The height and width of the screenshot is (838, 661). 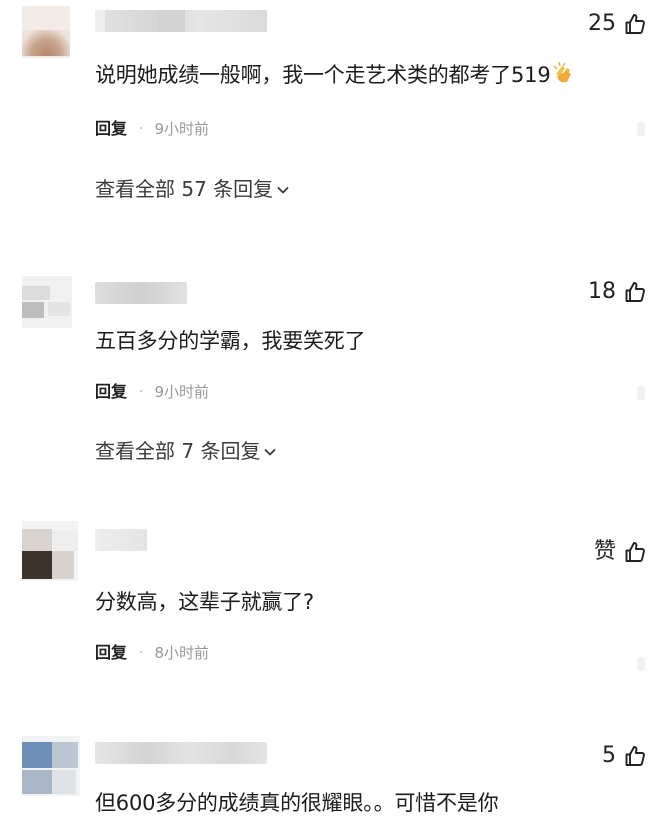 I want to click on like-count: 5, so click(x=609, y=755).